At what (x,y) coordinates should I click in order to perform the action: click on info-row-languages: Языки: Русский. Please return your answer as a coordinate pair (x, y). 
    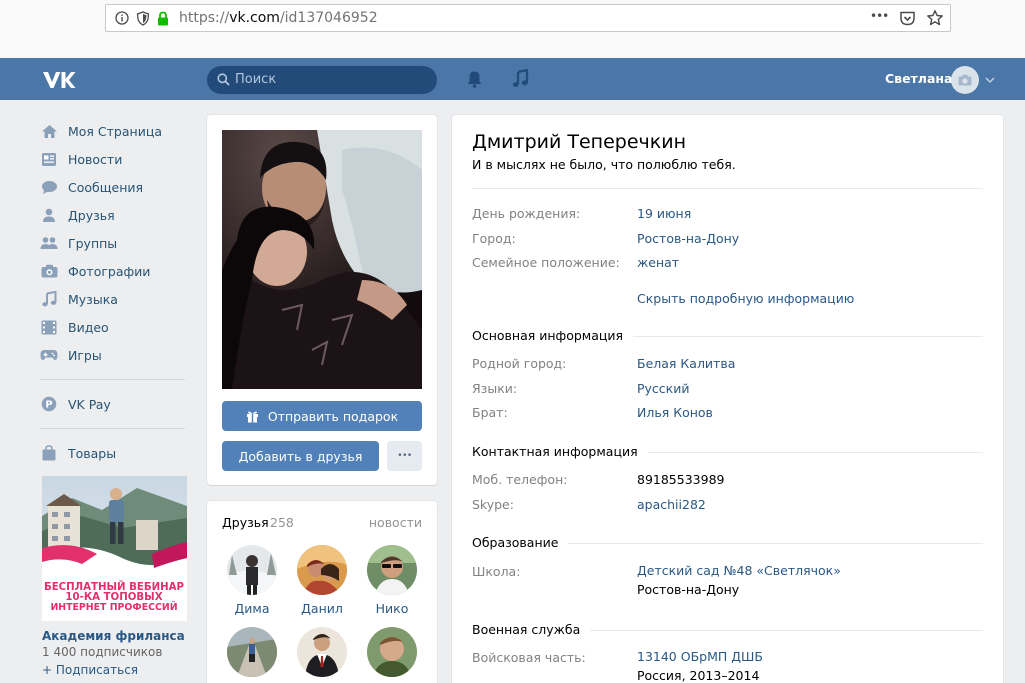
    Looking at the image, I should click on (580, 388).